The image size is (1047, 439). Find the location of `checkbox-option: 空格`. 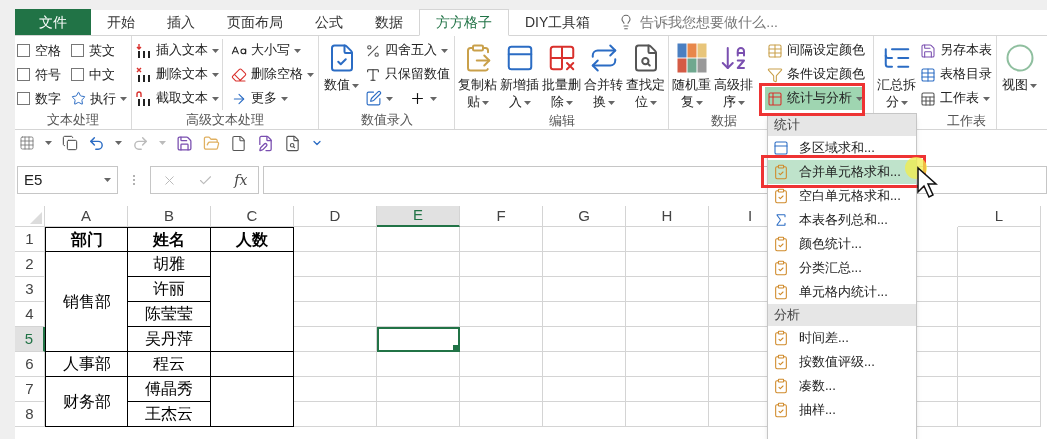

checkbox-option: 空格 is located at coordinates (42, 50).